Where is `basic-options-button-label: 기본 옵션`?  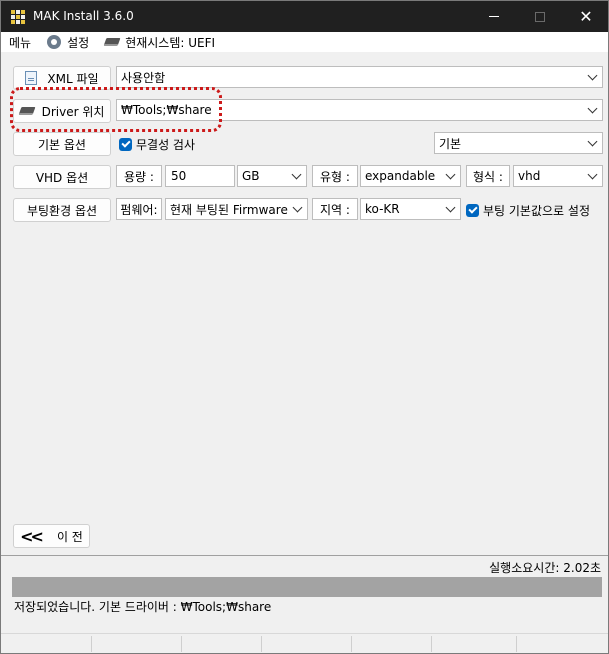 basic-options-button-label: 기본 옵션 is located at coordinates (62, 144).